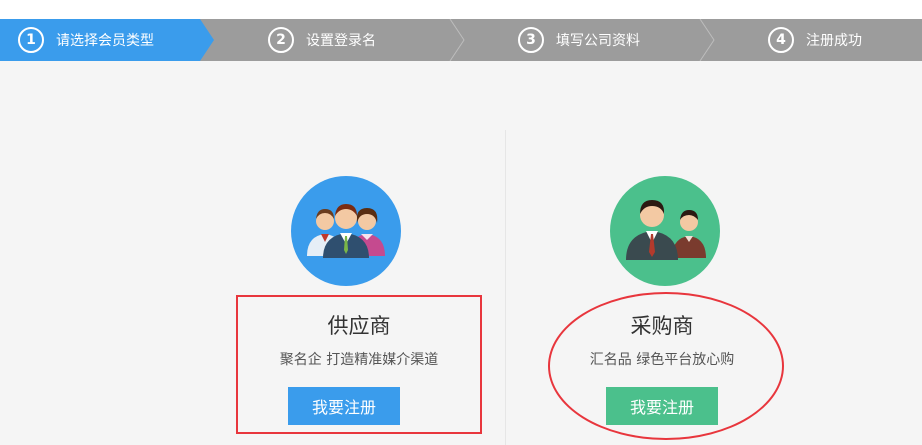 This screenshot has width=922, height=445. What do you see at coordinates (834, 41) in the screenshot?
I see `step-label: 注册成功` at bounding box center [834, 41].